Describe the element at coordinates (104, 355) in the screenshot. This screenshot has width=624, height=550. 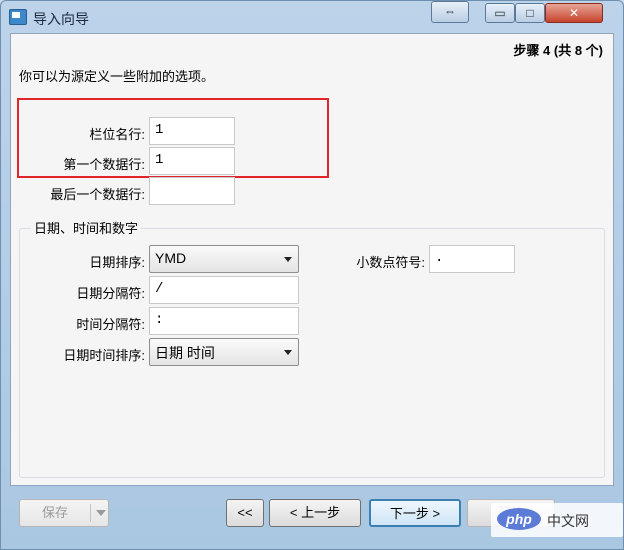
I see `datetime-order-label: 日期时间排序:` at that location.